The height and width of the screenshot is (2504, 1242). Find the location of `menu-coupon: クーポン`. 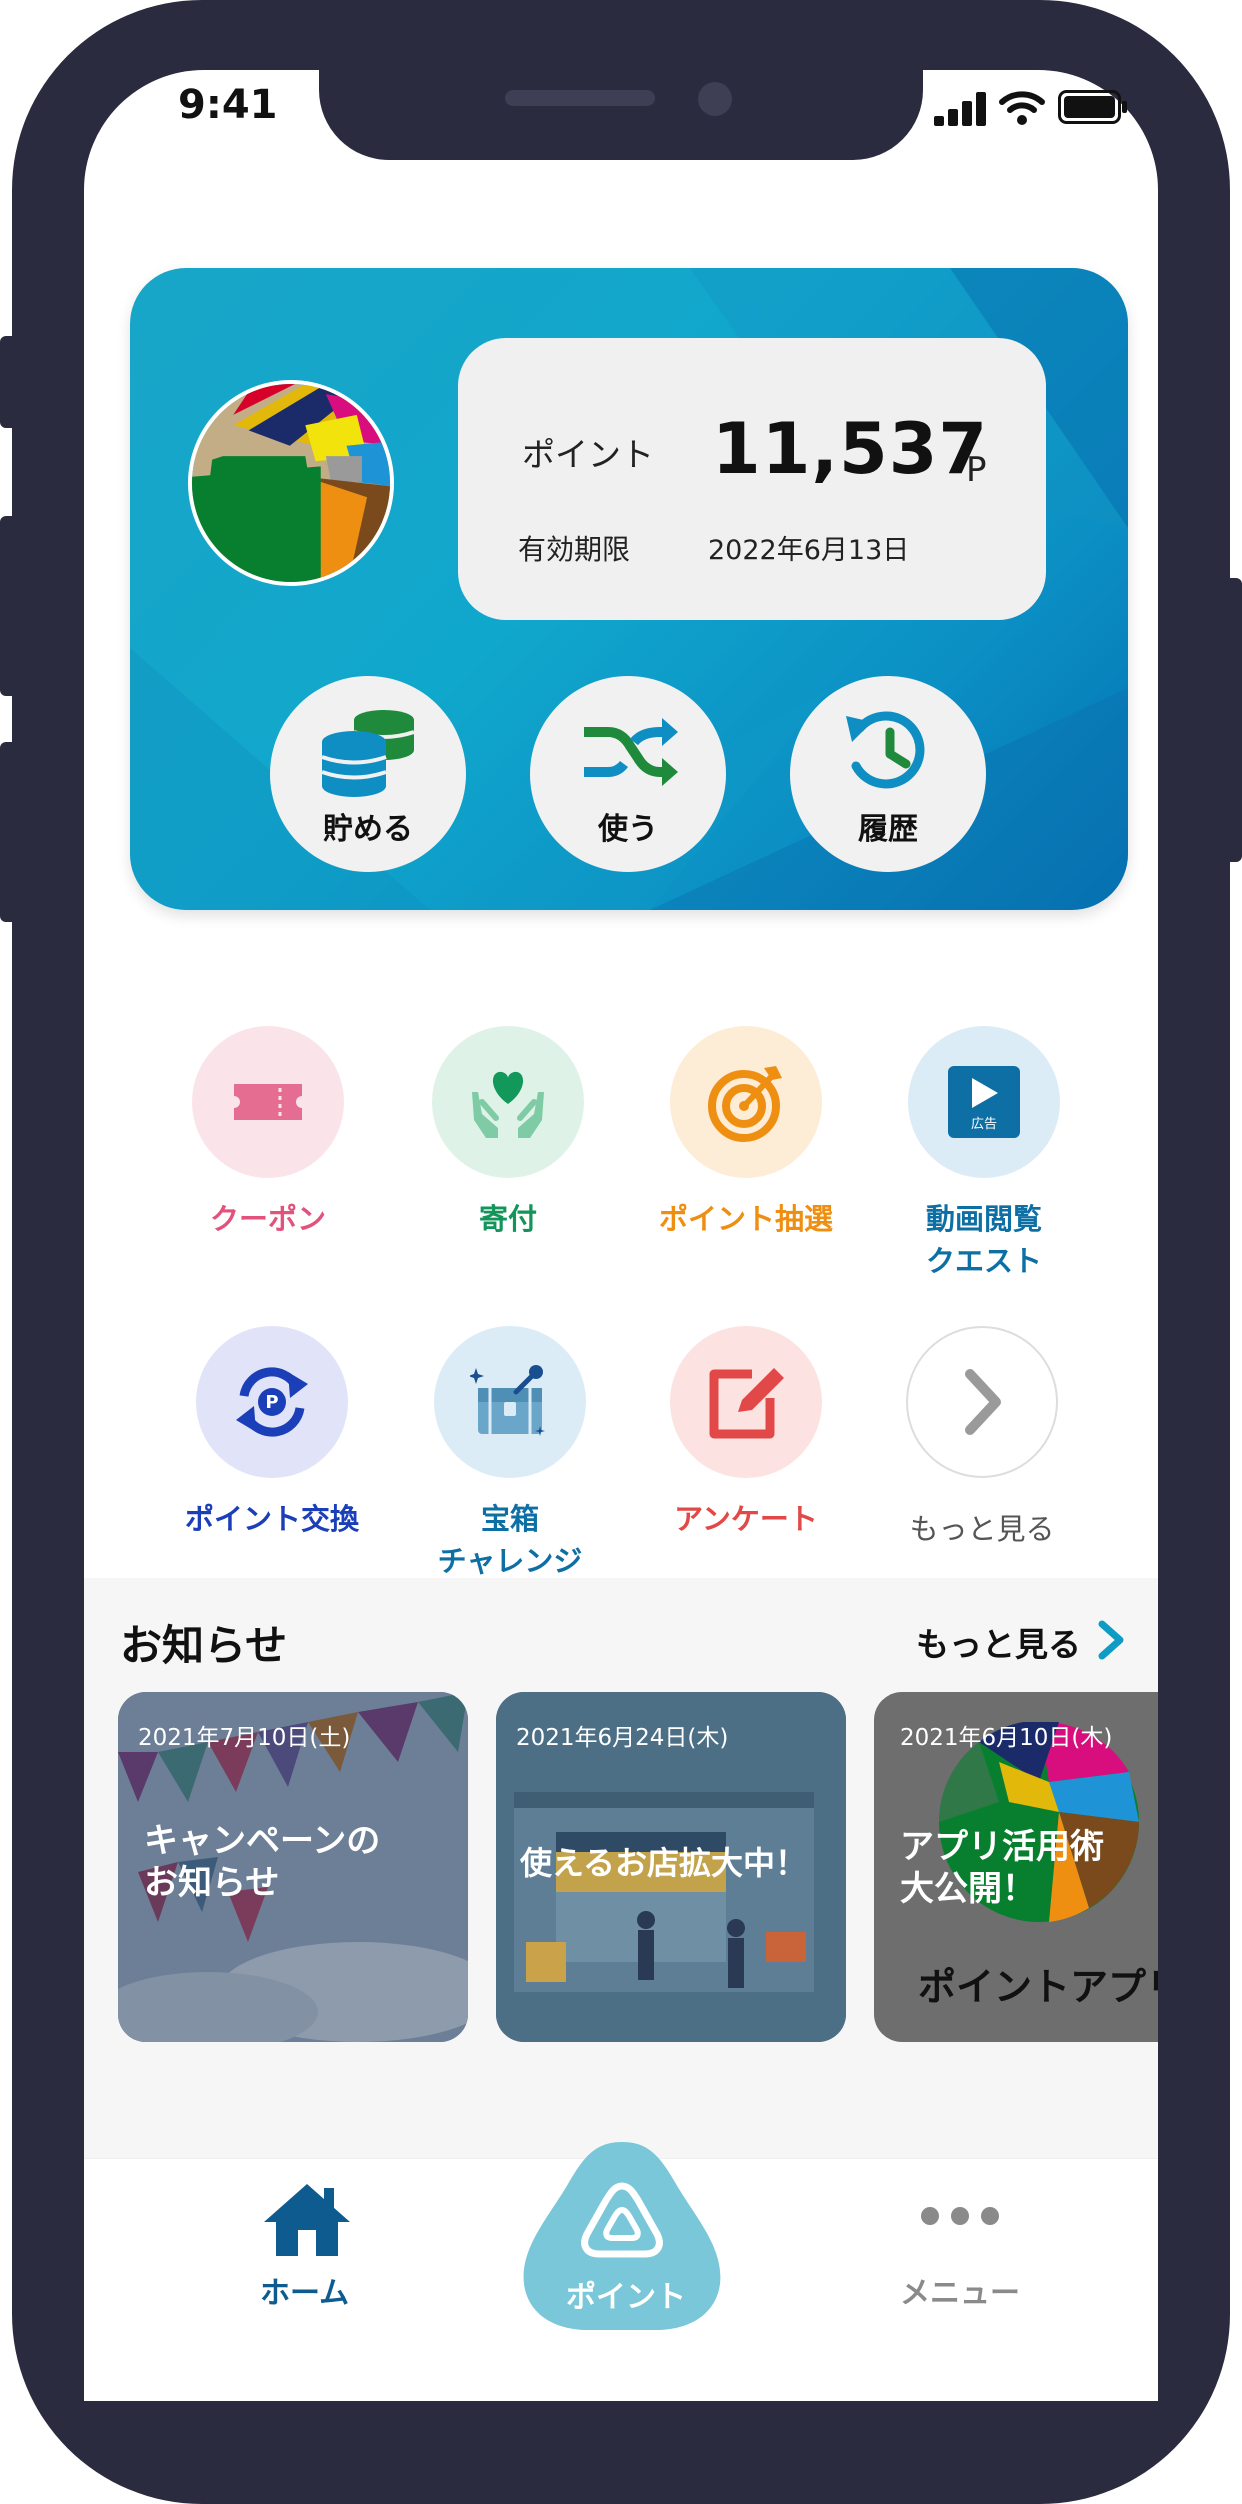

menu-coupon: クーポン is located at coordinates (268, 1133).